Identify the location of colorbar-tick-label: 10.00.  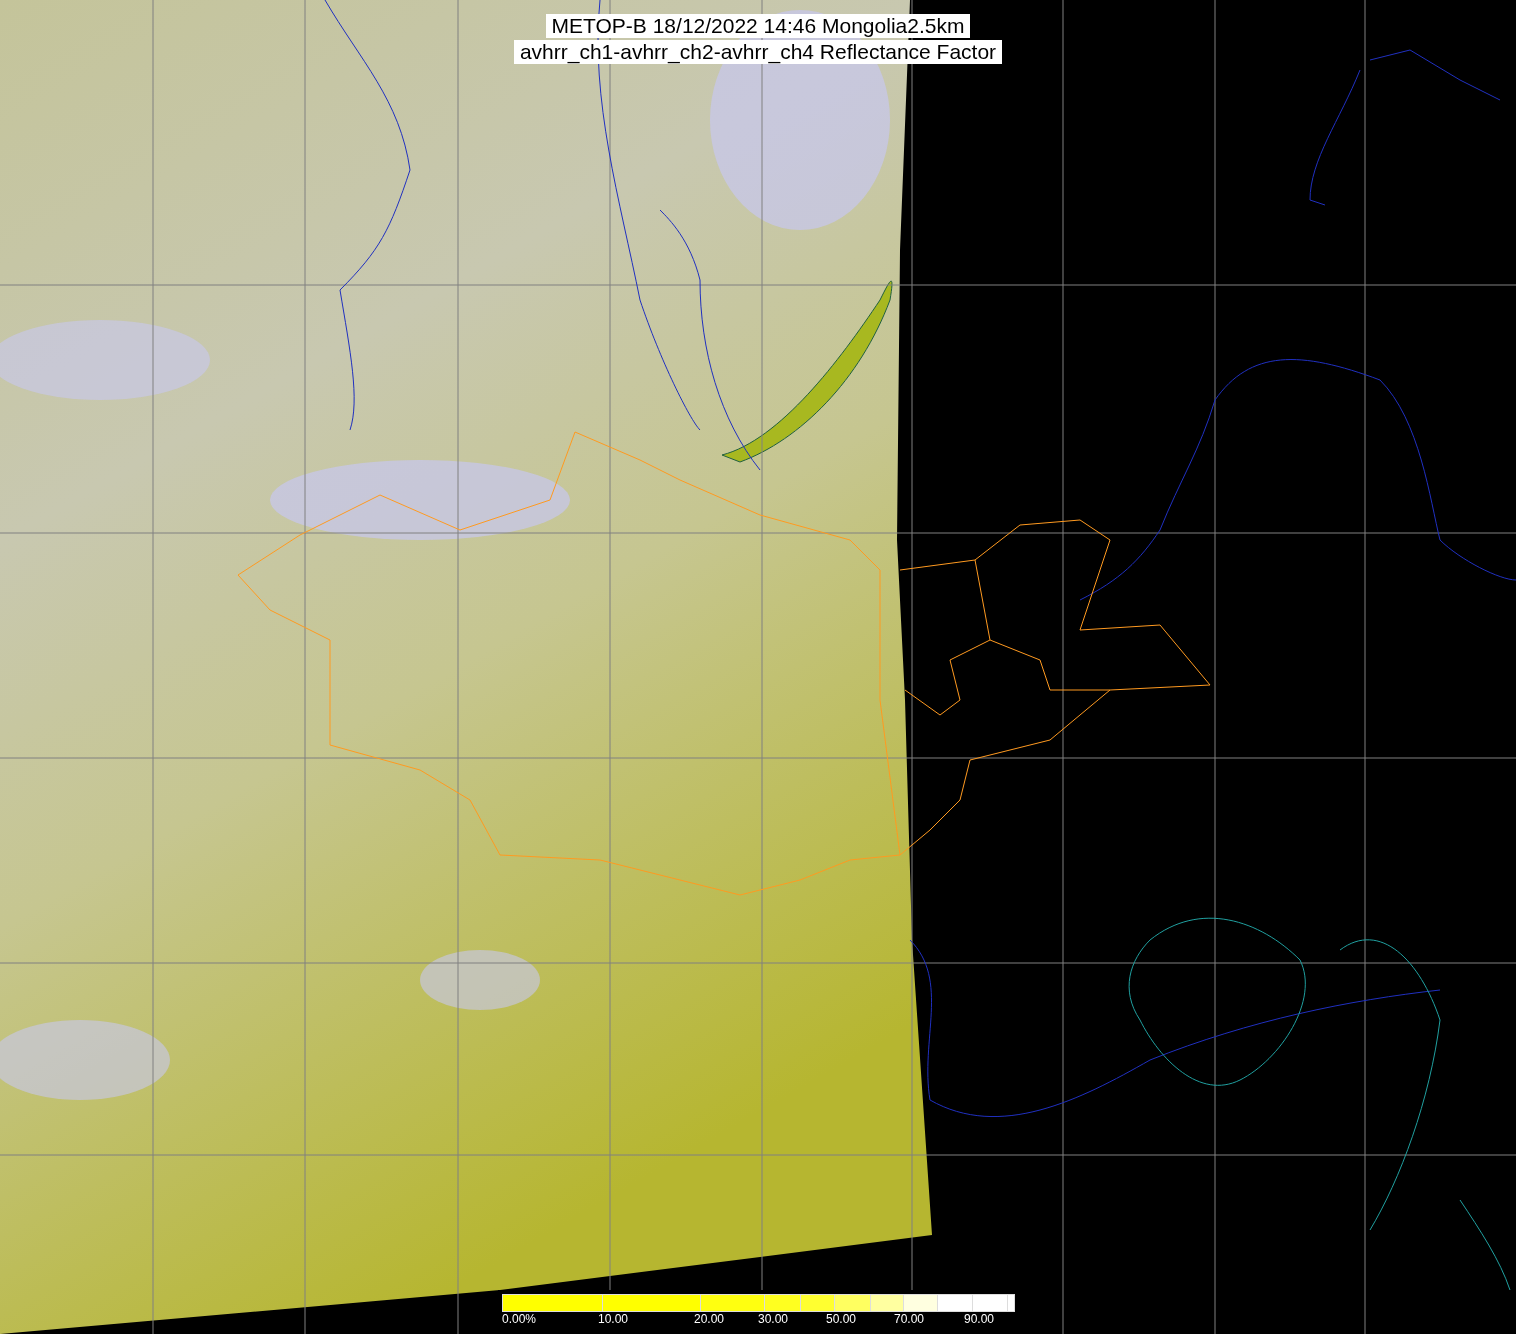
(613, 1319).